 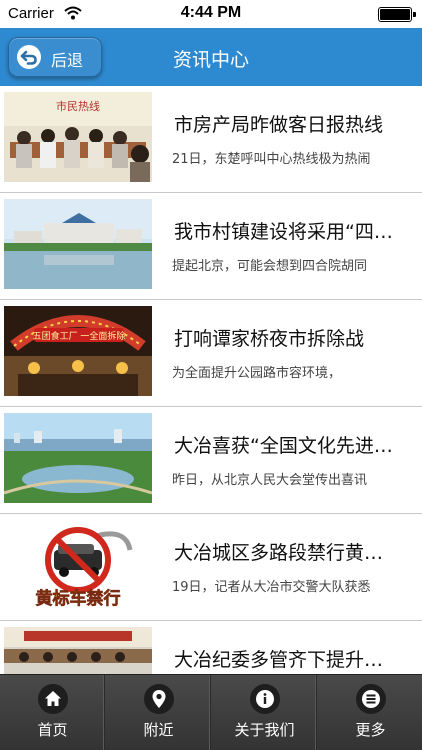 What do you see at coordinates (257, 373) in the screenshot?
I see `news-summary: 为全面提升公园路市容环境，` at bounding box center [257, 373].